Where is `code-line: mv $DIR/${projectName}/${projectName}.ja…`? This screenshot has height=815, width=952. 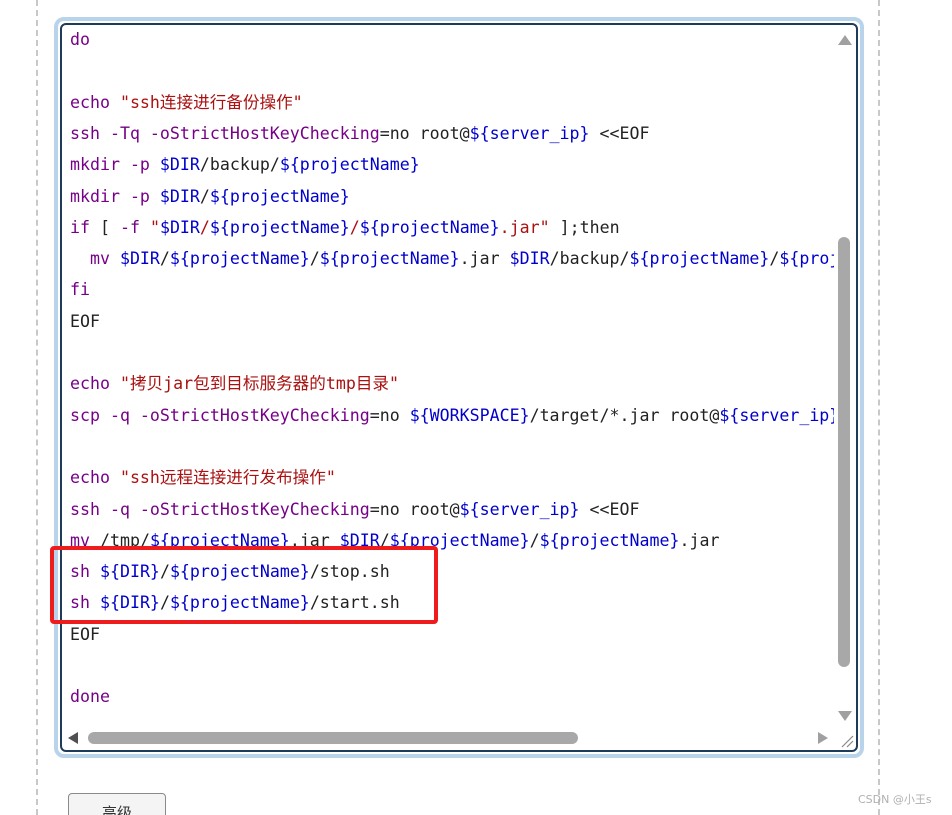 code-line: mv $DIR/${projectName}/${projectName}.ja… is located at coordinates (452, 259).